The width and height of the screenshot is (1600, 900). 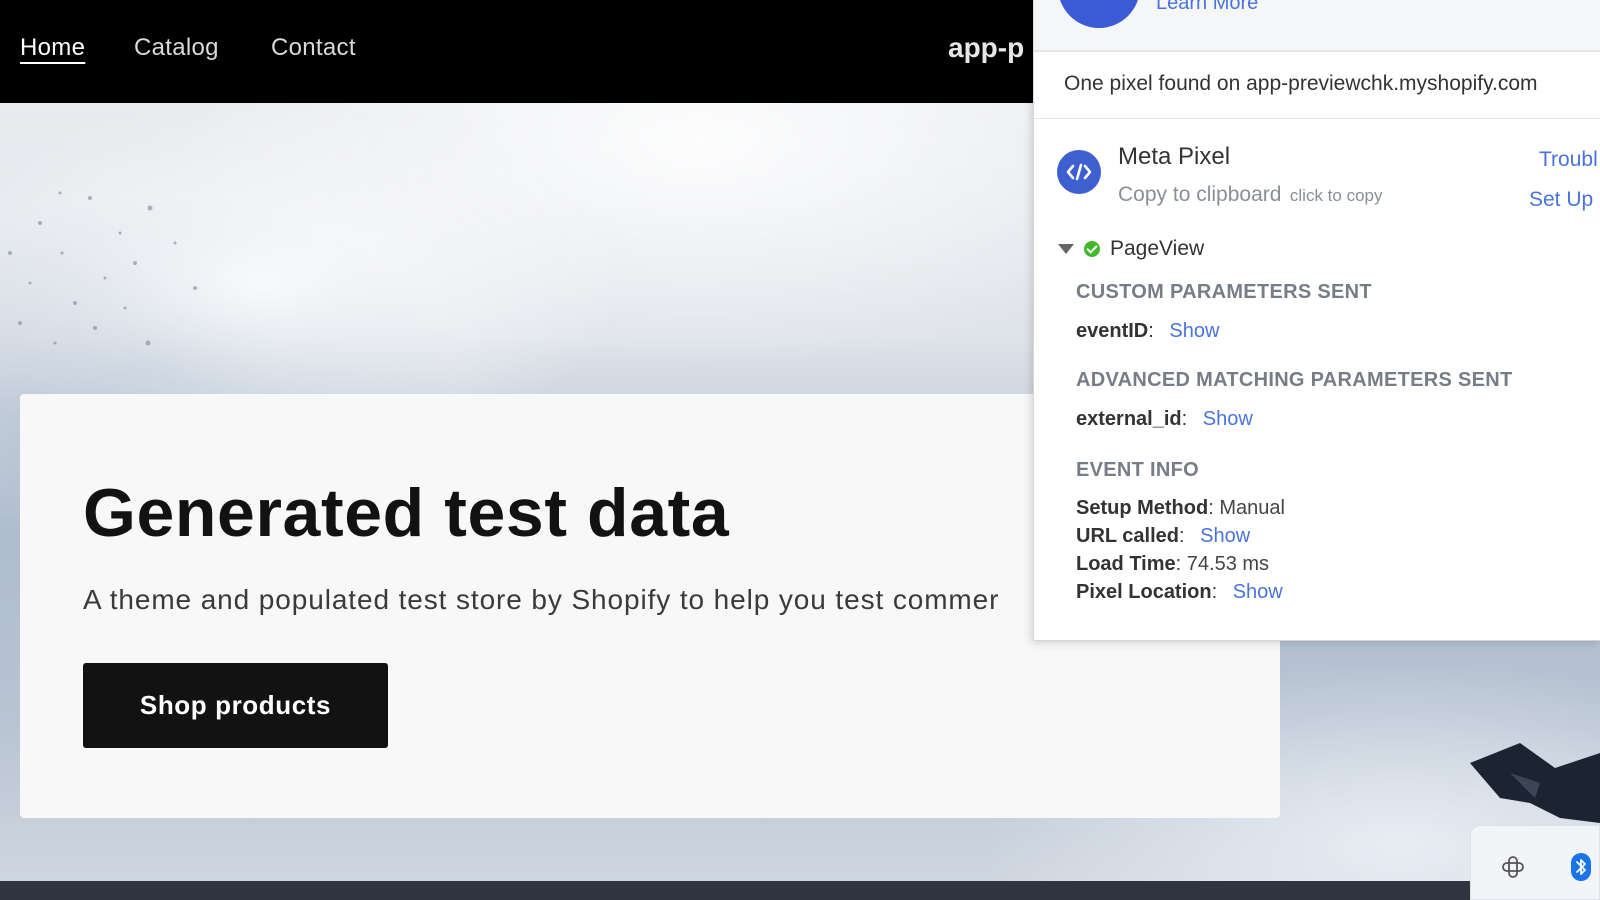 What do you see at coordinates (1127, 536) in the screenshot?
I see `info-key: URL called` at bounding box center [1127, 536].